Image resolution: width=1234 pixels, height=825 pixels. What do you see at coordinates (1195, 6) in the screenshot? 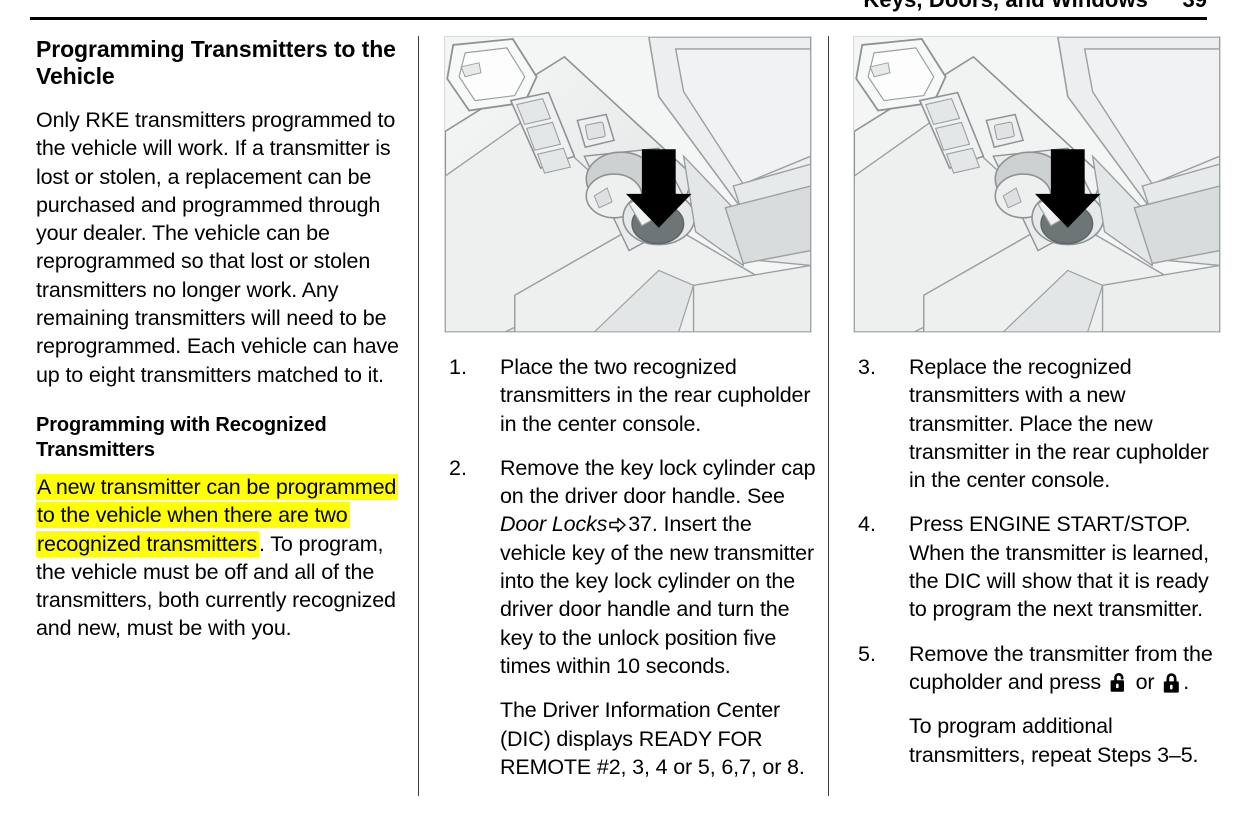
I see `page-number: 39` at bounding box center [1195, 6].